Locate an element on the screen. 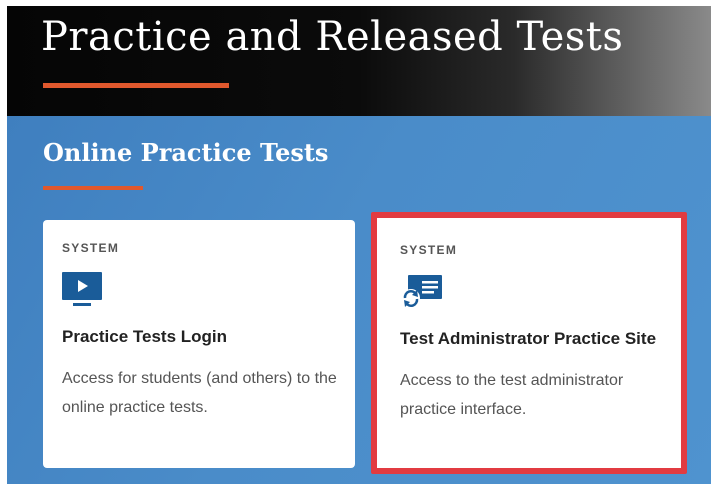 The image size is (716, 489). section-underline is located at coordinates (93, 188).